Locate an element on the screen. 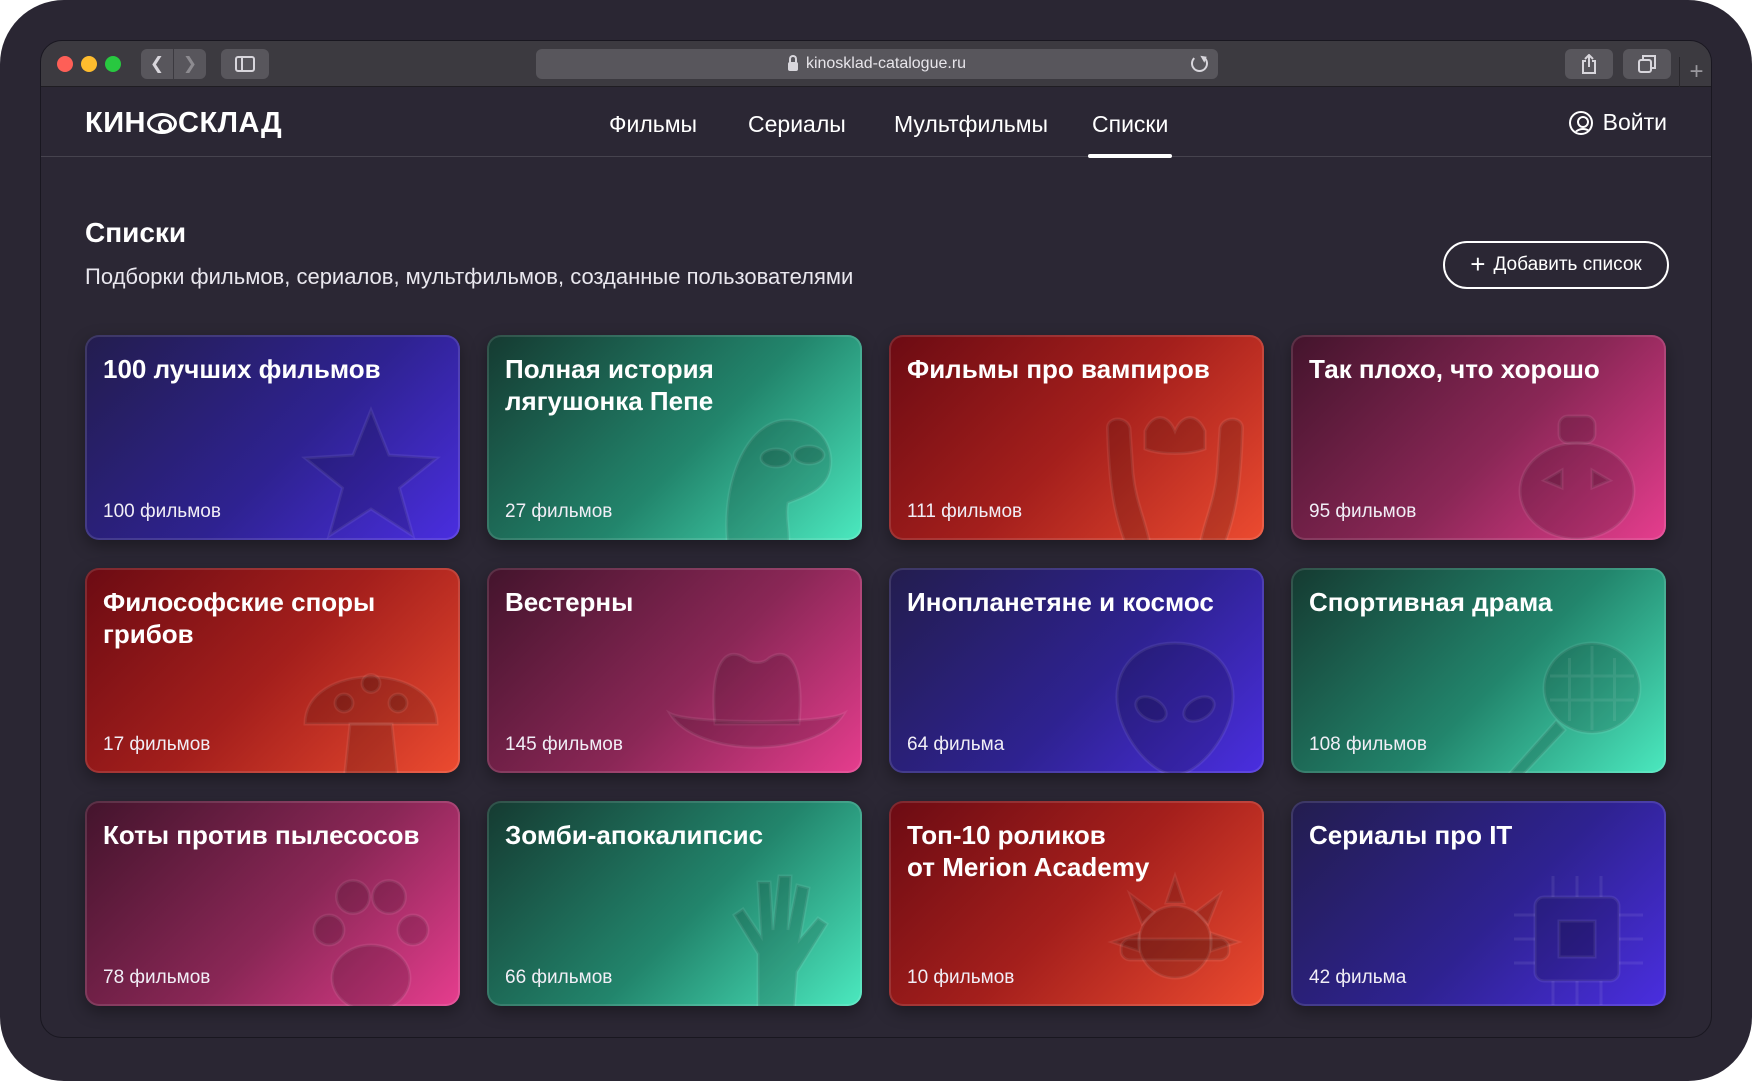 This screenshot has width=1752, height=1081. sidebar-icon is located at coordinates (245, 64).